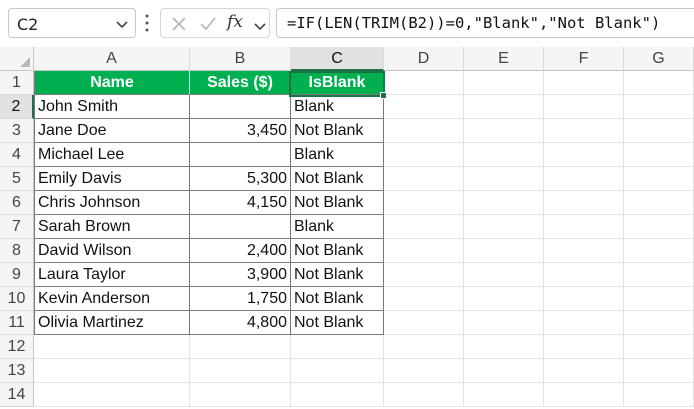  Describe the element at coordinates (112, 203) in the screenshot. I see `name-cell: Chris Johnson` at that location.